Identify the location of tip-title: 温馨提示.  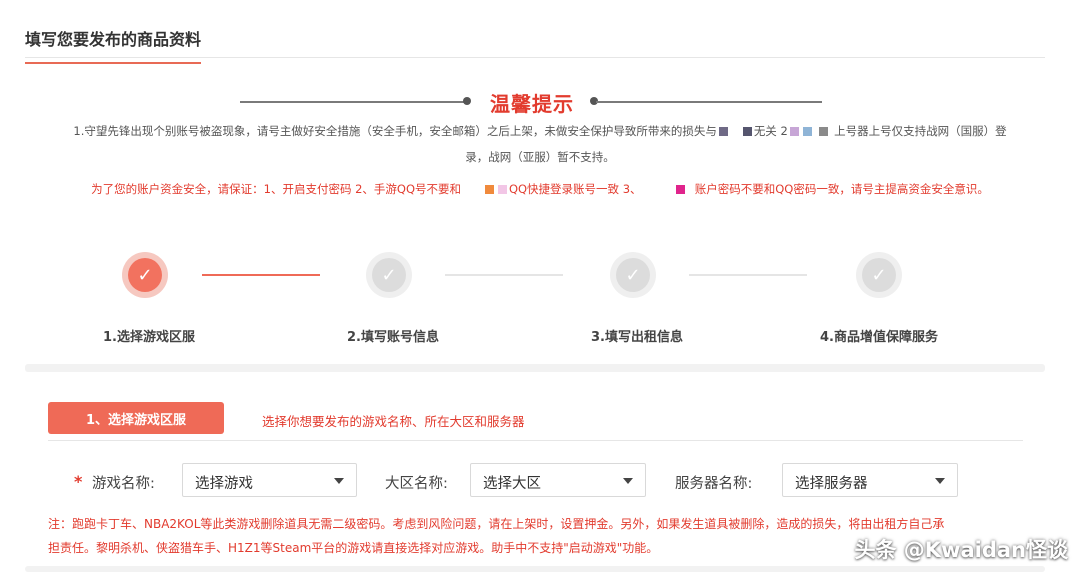
(532, 104).